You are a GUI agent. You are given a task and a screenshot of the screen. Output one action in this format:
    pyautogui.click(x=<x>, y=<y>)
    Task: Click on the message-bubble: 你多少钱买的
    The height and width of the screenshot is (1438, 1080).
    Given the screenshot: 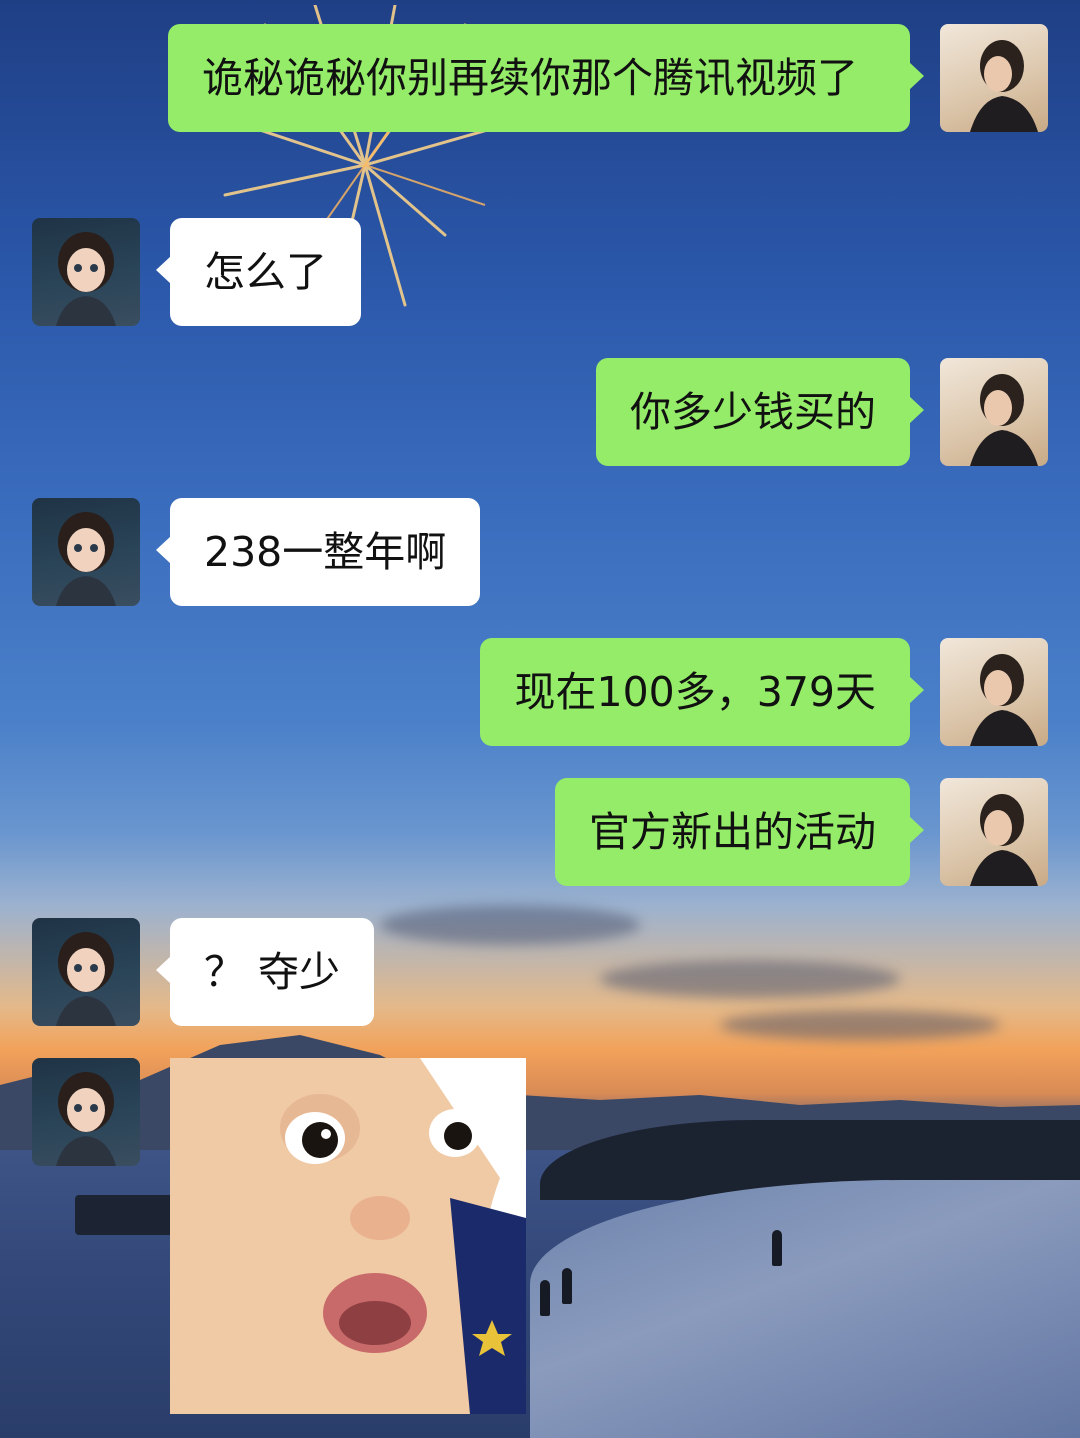 What is the action you would take?
    pyautogui.click(x=760, y=412)
    